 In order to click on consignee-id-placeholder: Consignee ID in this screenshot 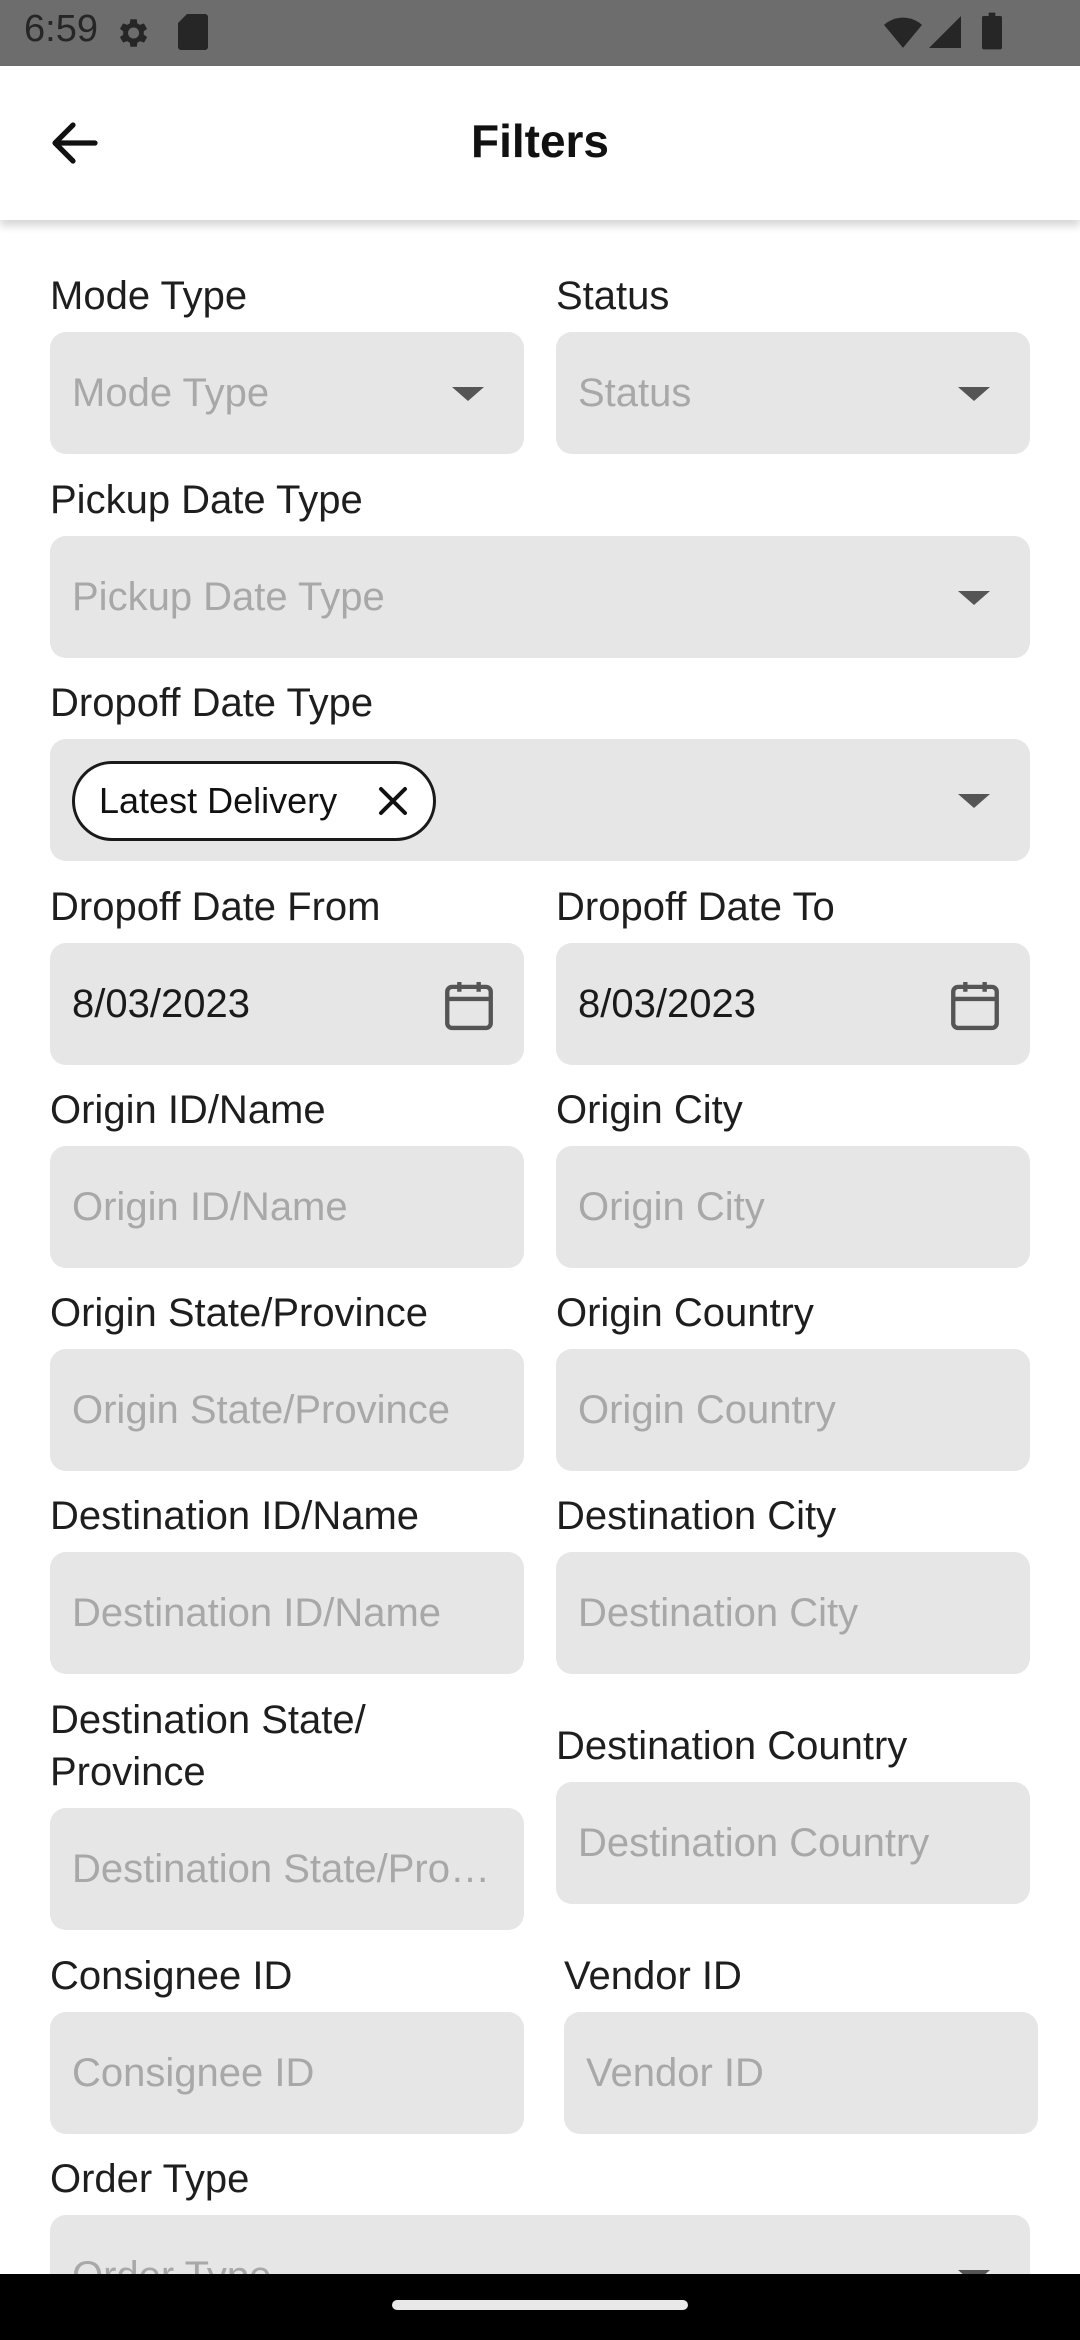, I will do `click(193, 2073)`.